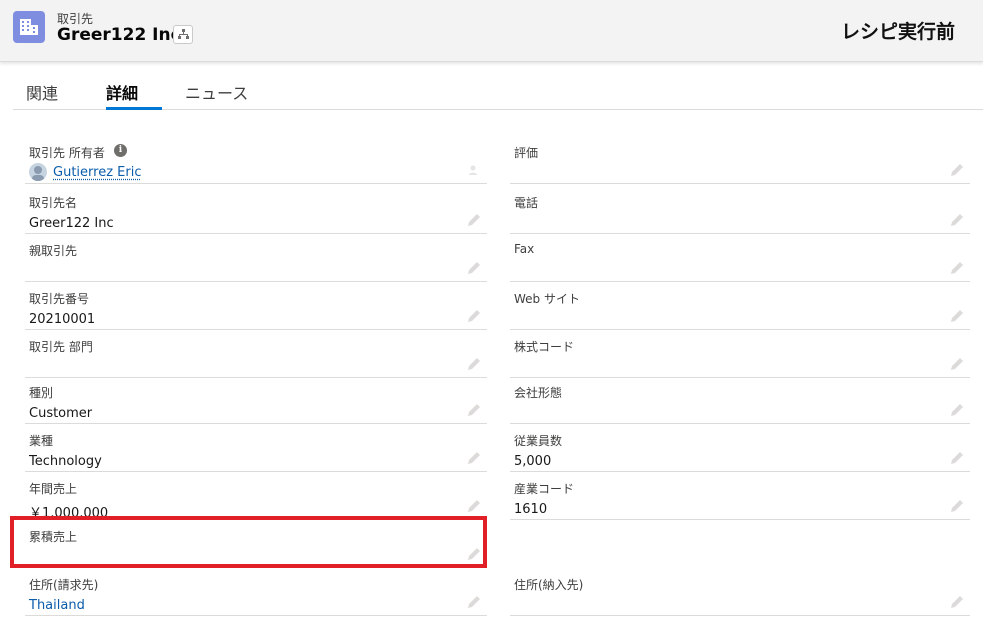 The height and width of the screenshot is (627, 983). I want to click on hierarchy-icon, so click(183, 34).